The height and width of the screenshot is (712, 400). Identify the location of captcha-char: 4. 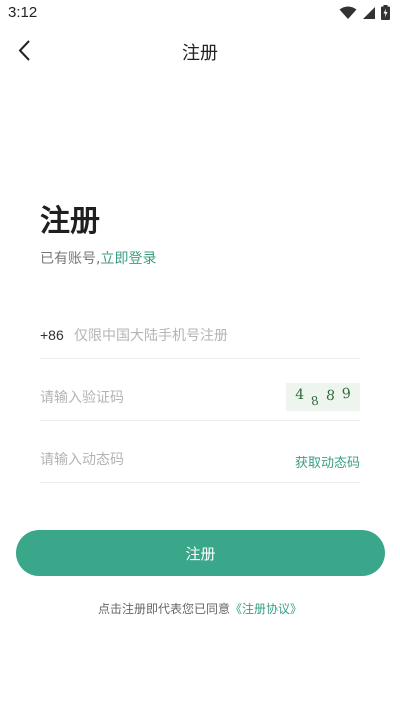
(300, 395).